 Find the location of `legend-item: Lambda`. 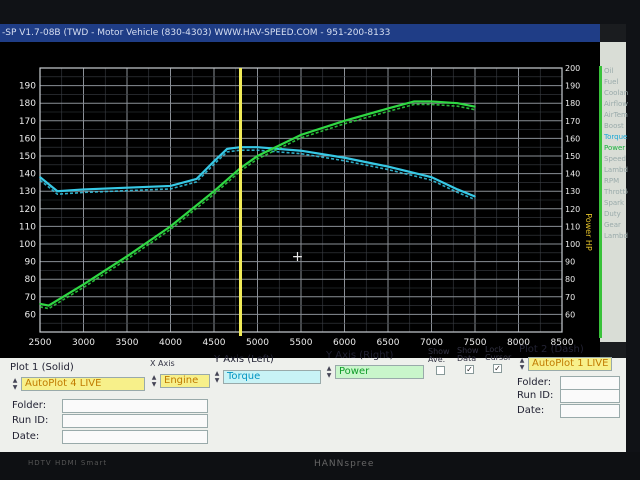

legend-item: Lambda is located at coordinates (616, 170).